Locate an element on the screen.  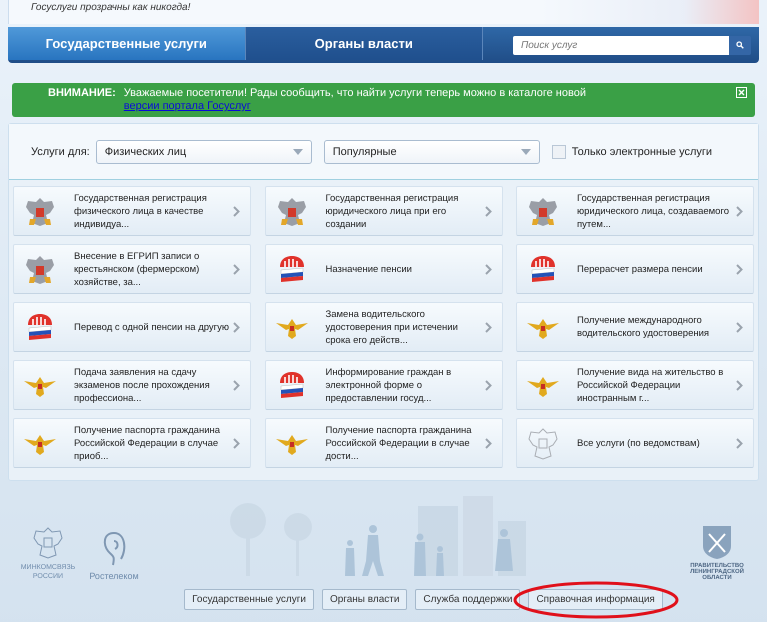
close-button is located at coordinates (741, 92).